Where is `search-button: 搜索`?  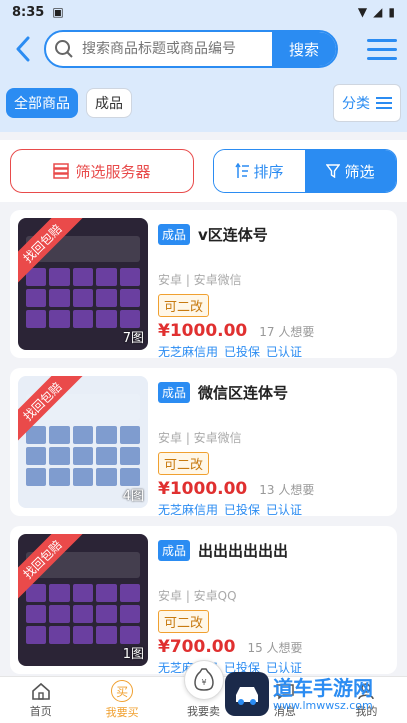
search-button: 搜索 is located at coordinates (304, 49).